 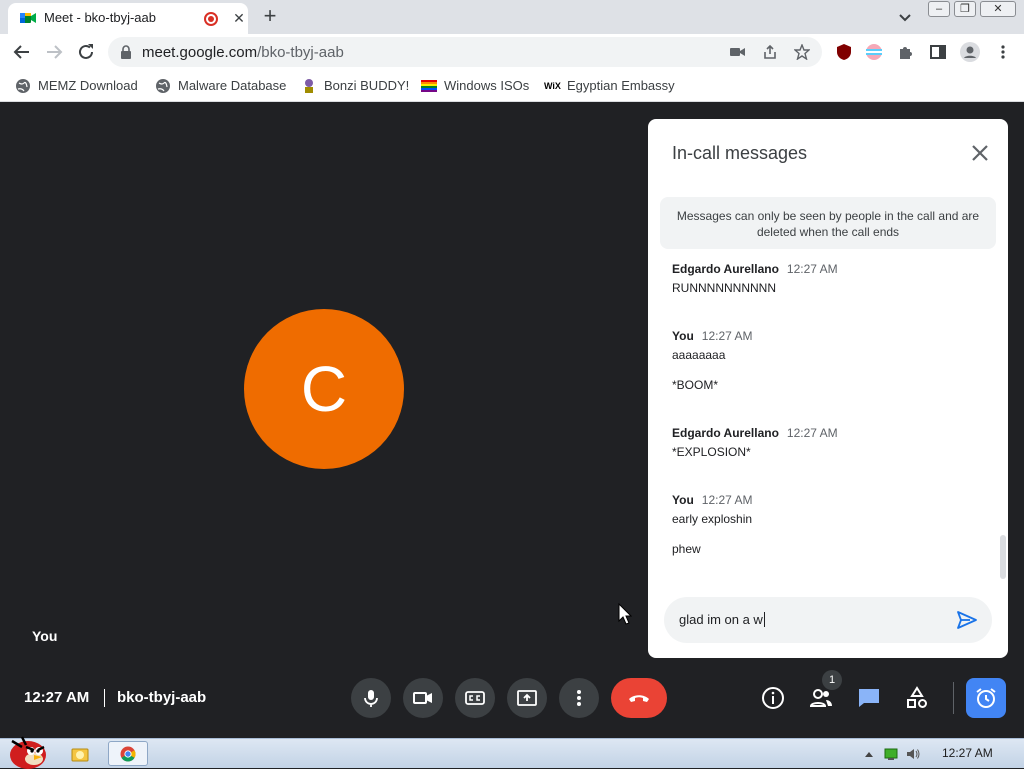 What do you see at coordinates (57, 697) in the screenshot?
I see `meeting-clock: 12:27 AM` at bounding box center [57, 697].